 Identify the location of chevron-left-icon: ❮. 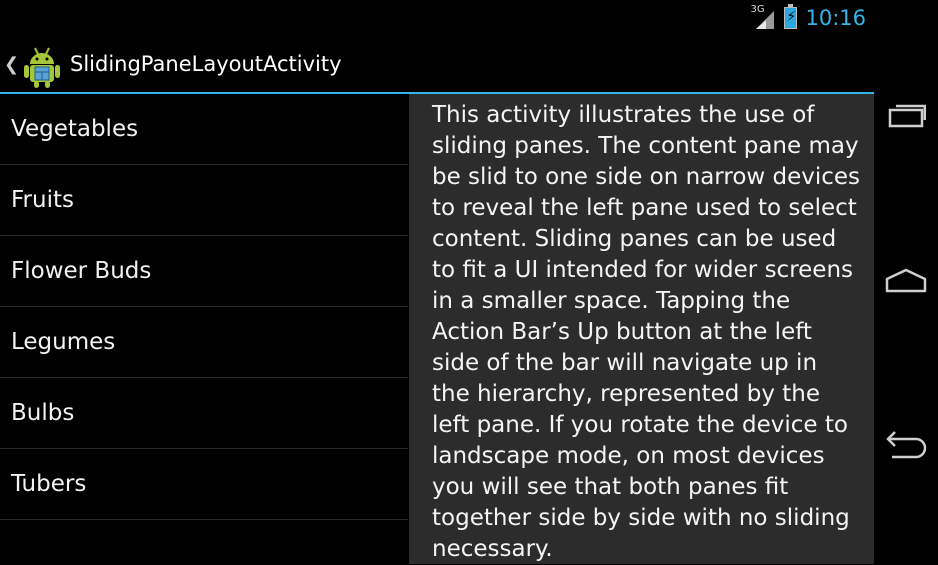
(11, 64).